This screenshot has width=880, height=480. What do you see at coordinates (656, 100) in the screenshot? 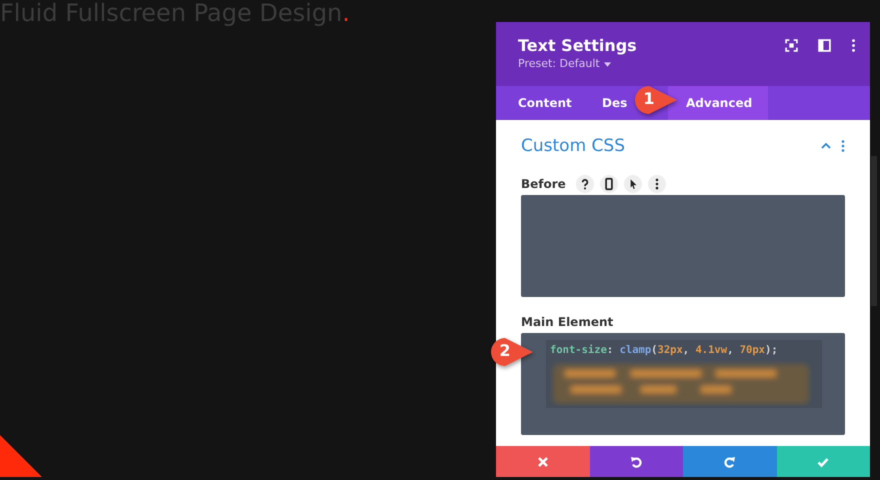
I see `callout-badge: 1` at bounding box center [656, 100].